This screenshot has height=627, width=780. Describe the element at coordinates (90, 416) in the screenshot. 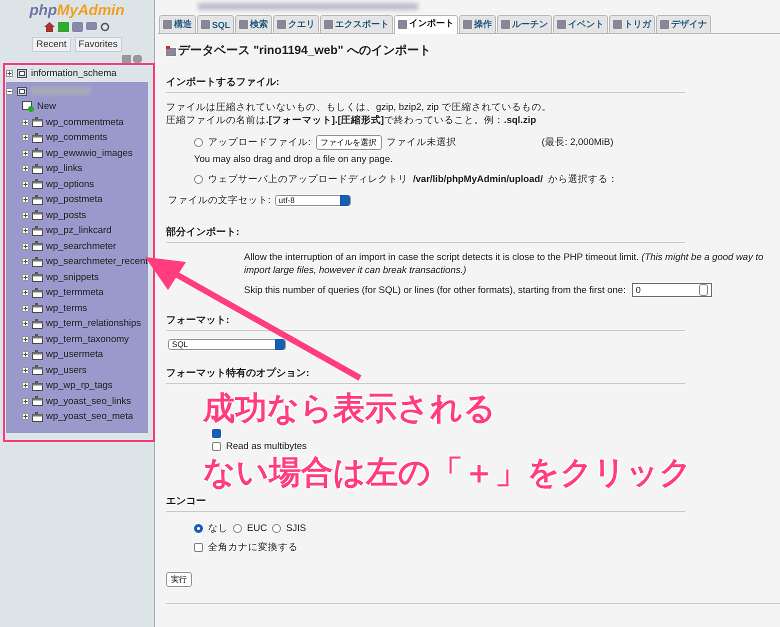

I see `table-name: wp_yoast_seo_meta` at that location.